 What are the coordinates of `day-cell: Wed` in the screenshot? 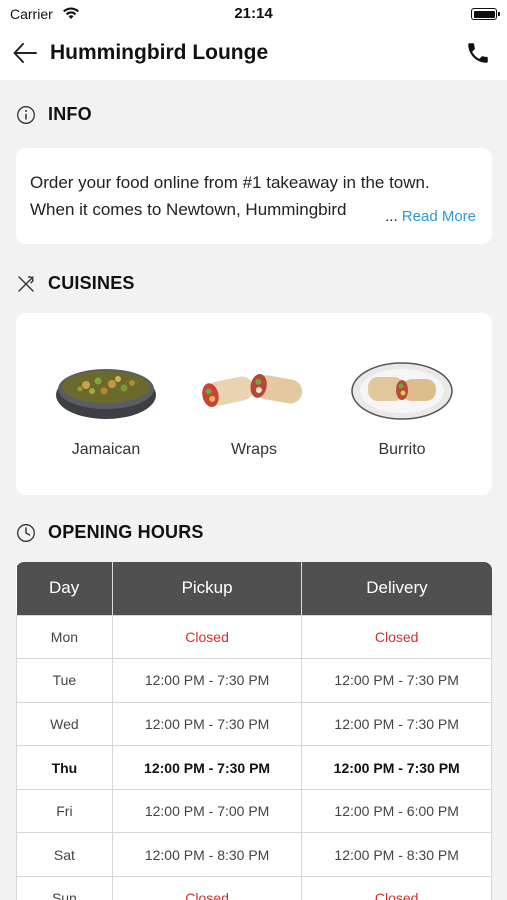 It's located at (64, 724).